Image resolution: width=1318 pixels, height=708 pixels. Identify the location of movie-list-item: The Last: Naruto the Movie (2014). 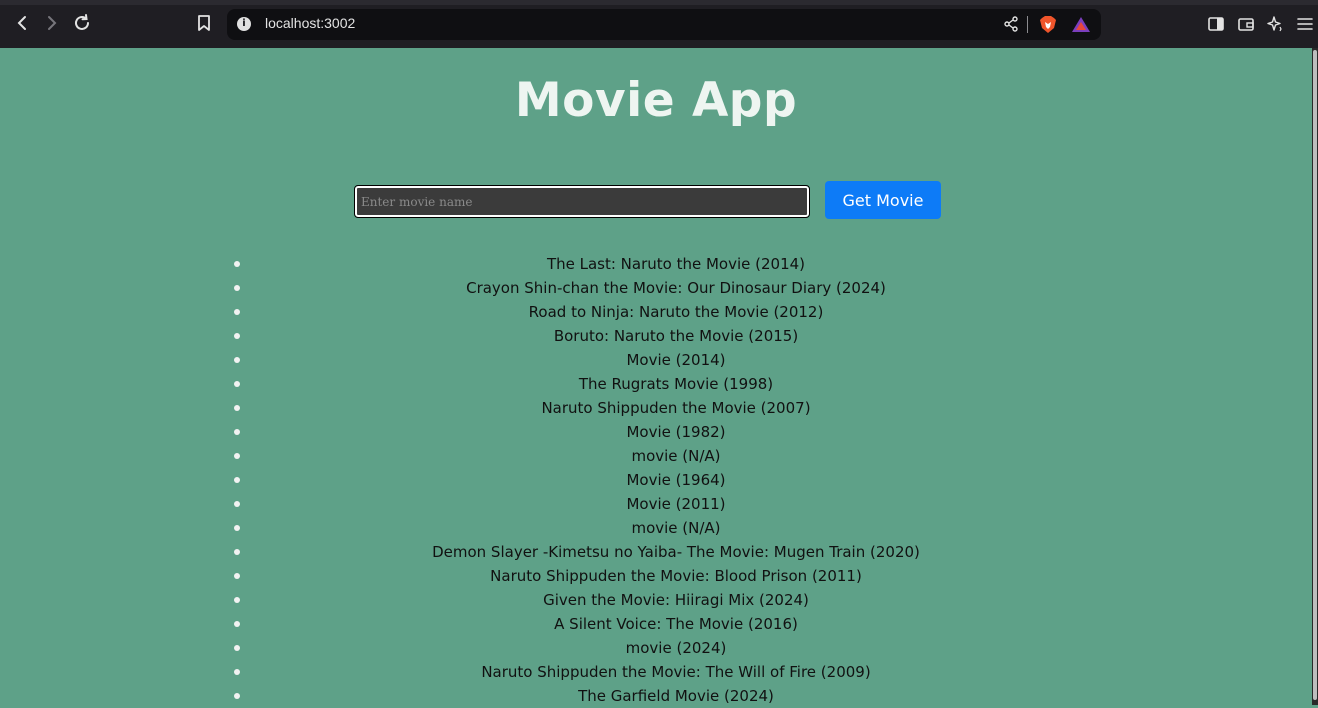
(676, 264).